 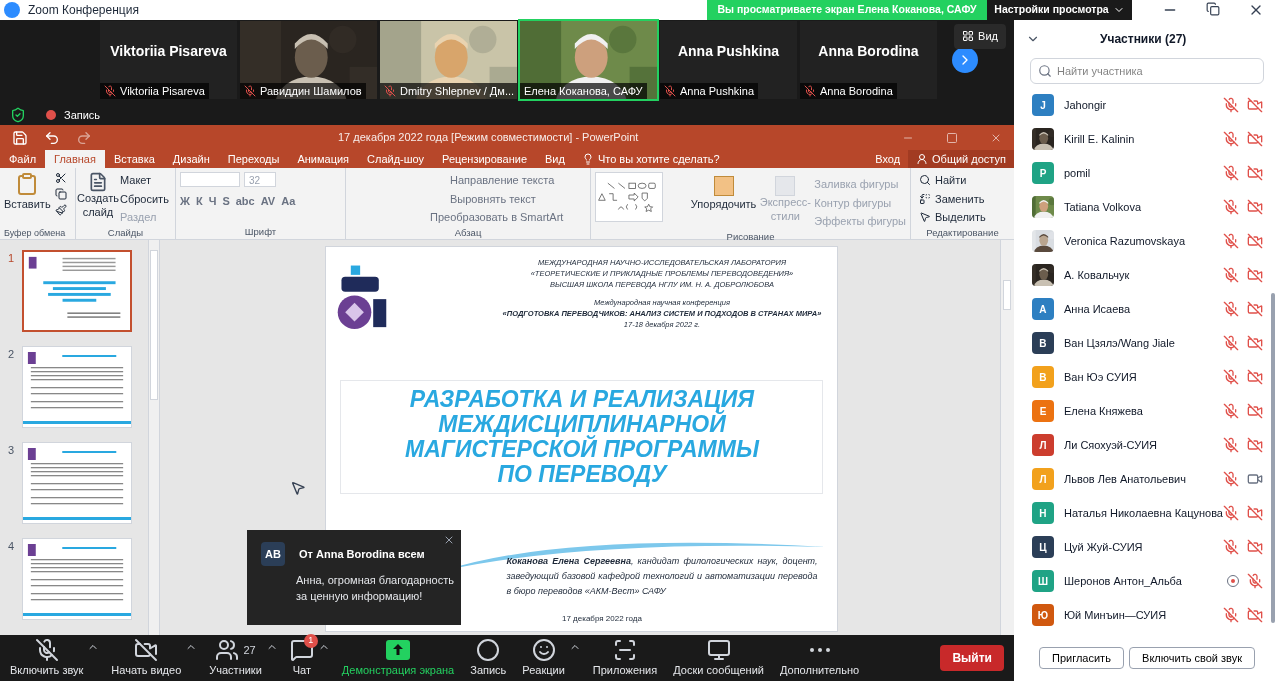 What do you see at coordinates (951, 137) in the screenshot?
I see `maximize-icon` at bounding box center [951, 137].